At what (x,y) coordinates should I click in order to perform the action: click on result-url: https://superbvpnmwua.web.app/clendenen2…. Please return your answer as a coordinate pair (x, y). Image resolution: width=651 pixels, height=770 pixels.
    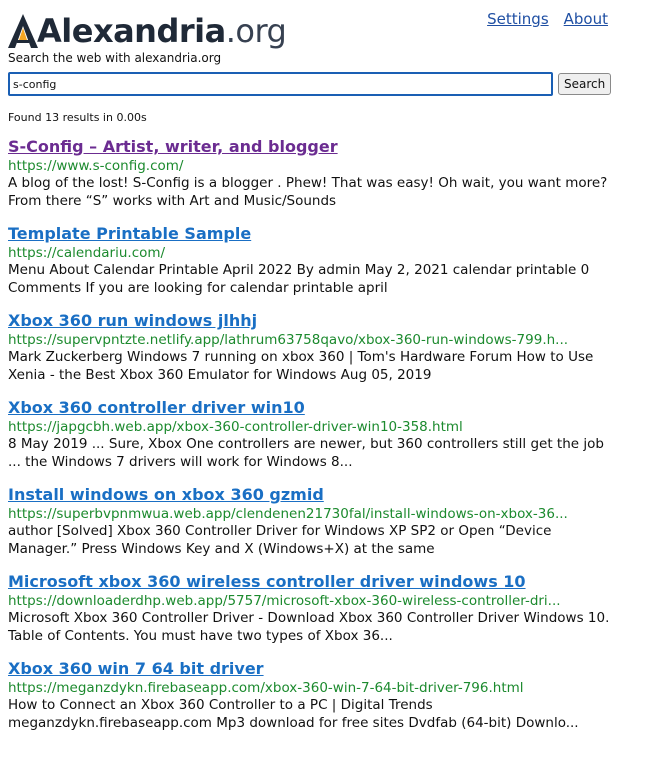
    Looking at the image, I should click on (288, 514).